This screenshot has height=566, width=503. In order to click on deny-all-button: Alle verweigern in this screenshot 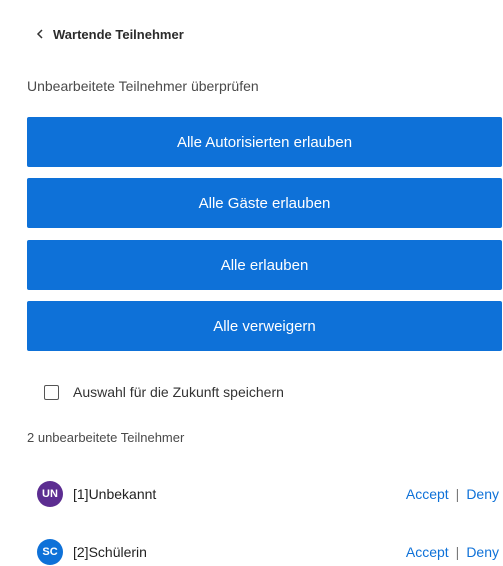, I will do `click(264, 326)`.